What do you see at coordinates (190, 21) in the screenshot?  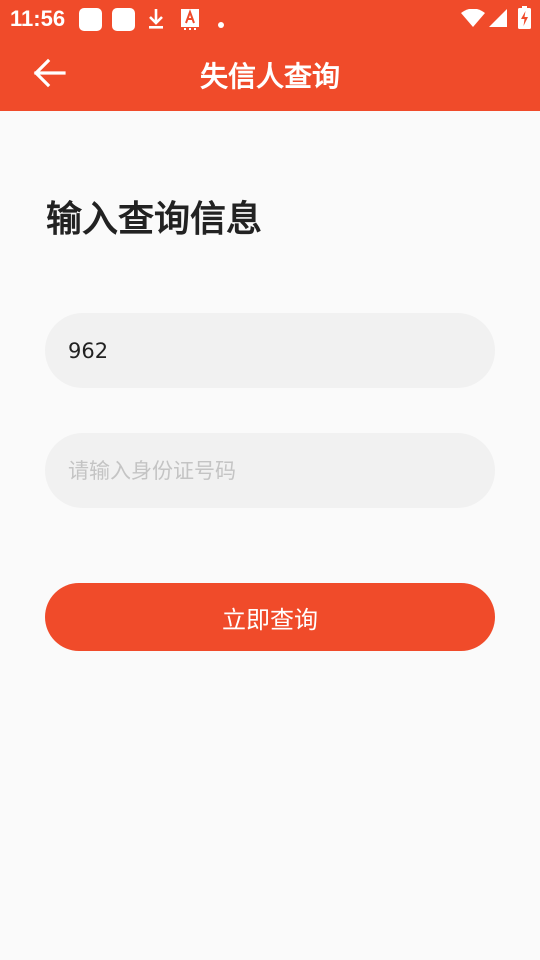 I see `font-app-icon` at bounding box center [190, 21].